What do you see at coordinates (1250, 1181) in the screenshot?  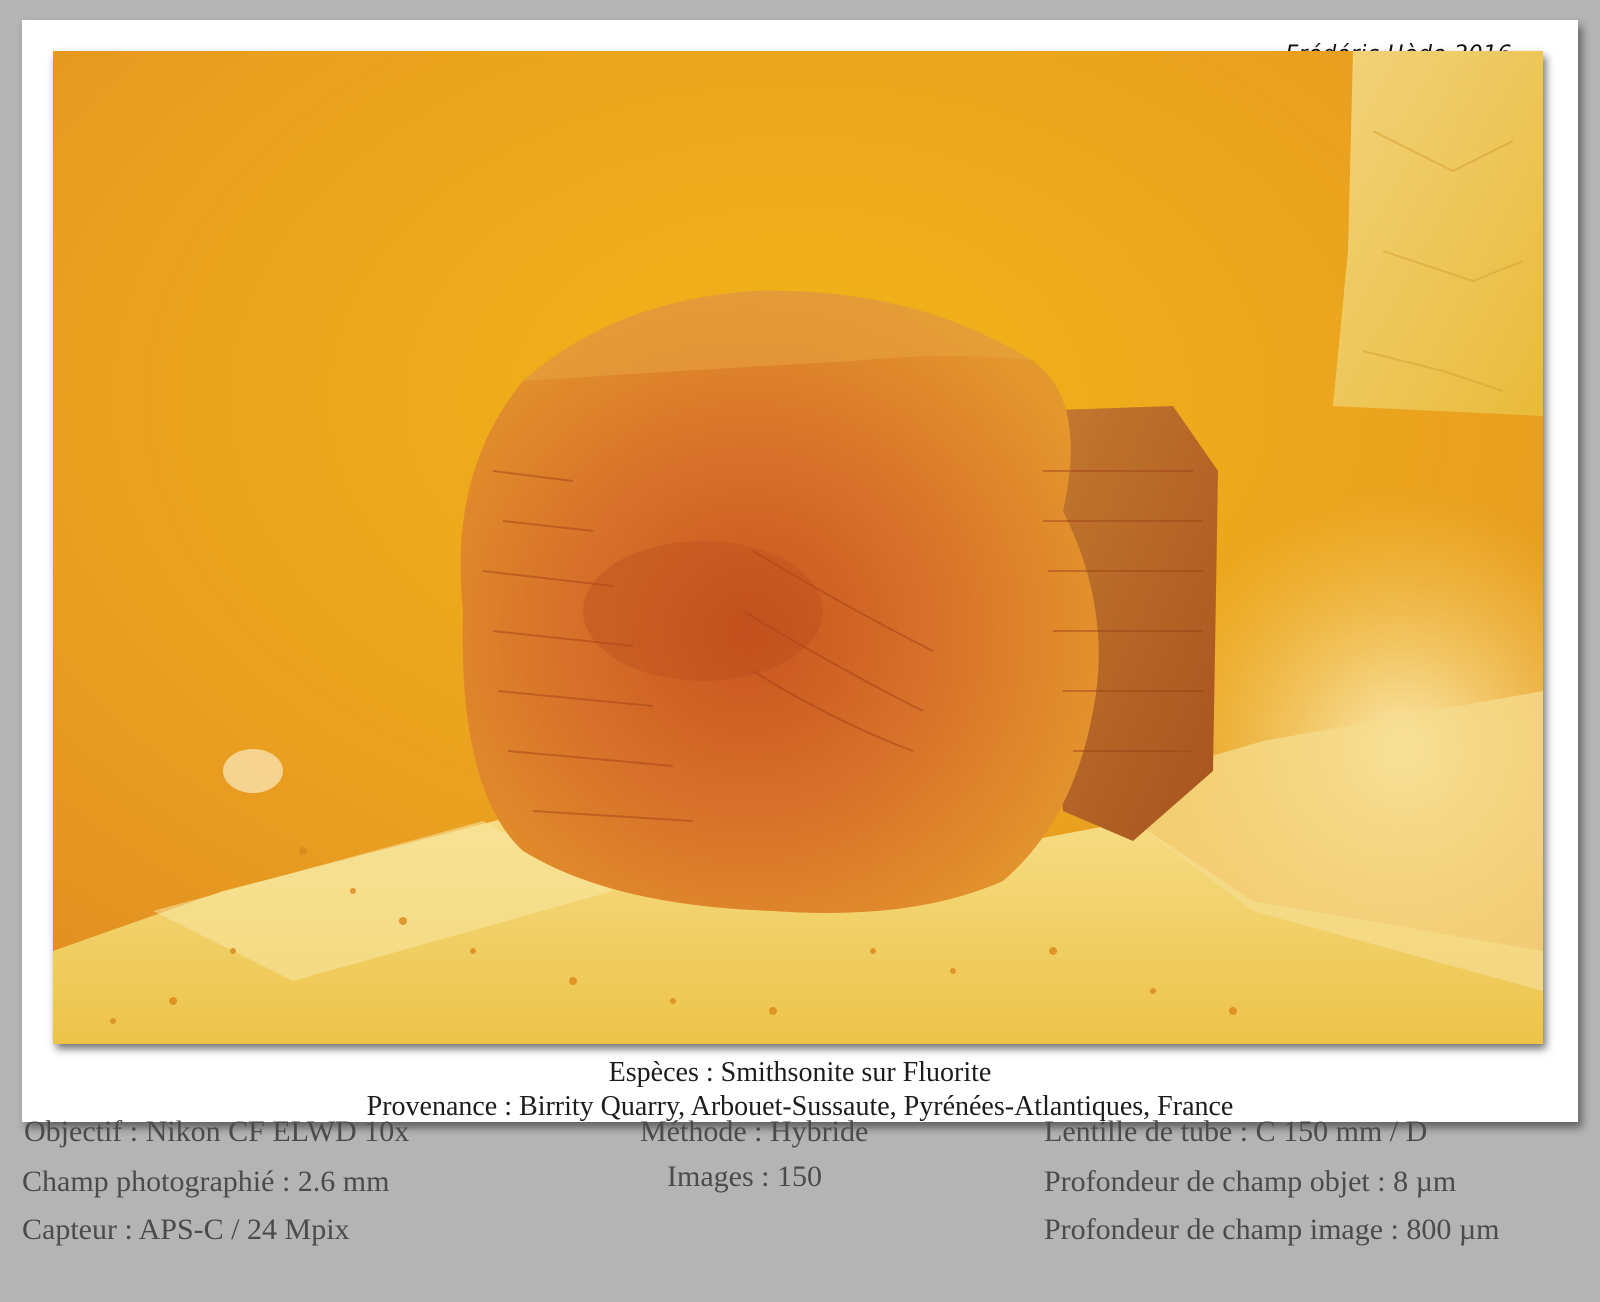 I see `object-depth-spec: Profondeur de champ objet : 8 µm` at bounding box center [1250, 1181].